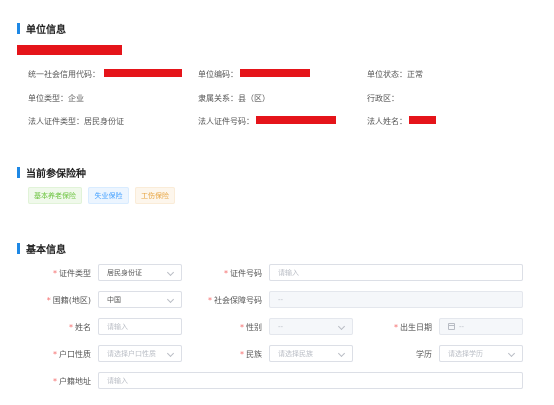 The image size is (554, 405). Describe the element at coordinates (155, 195) in the screenshot. I see `tag-injury-insurance: 工伤保险` at that location.